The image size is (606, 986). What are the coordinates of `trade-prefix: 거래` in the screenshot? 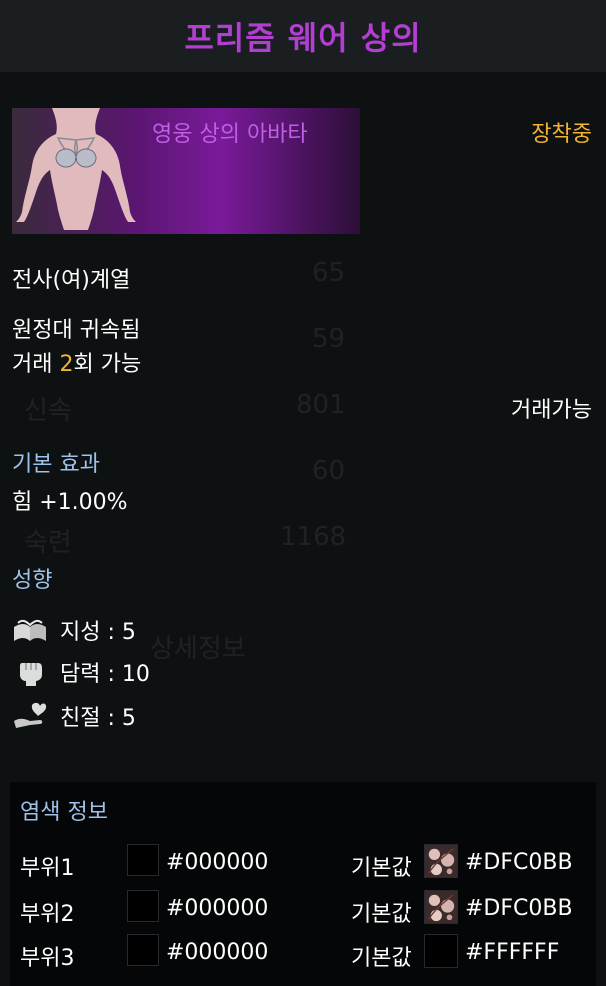 It's located at (36, 364).